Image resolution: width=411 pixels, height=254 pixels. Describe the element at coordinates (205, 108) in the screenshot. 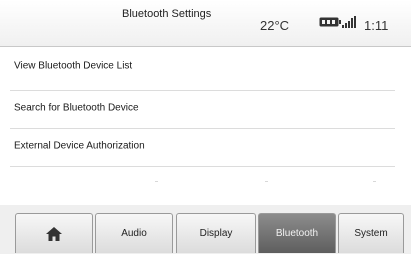

I see `menu-item-search-device: Search for Bluetooth Device` at that location.